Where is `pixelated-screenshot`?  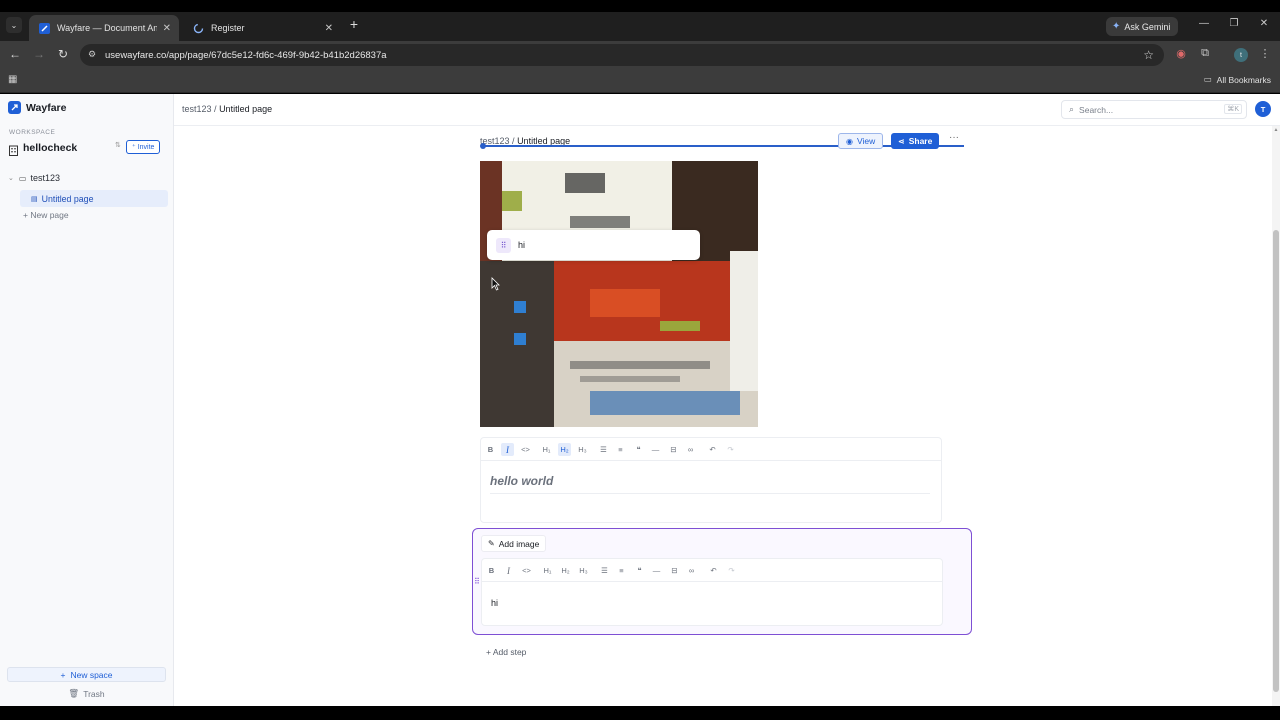 pixelated-screenshot is located at coordinates (619, 294).